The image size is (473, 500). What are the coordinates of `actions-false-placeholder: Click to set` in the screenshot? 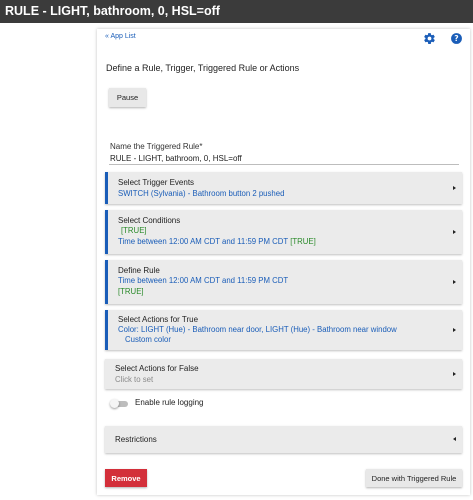 It's located at (134, 379).